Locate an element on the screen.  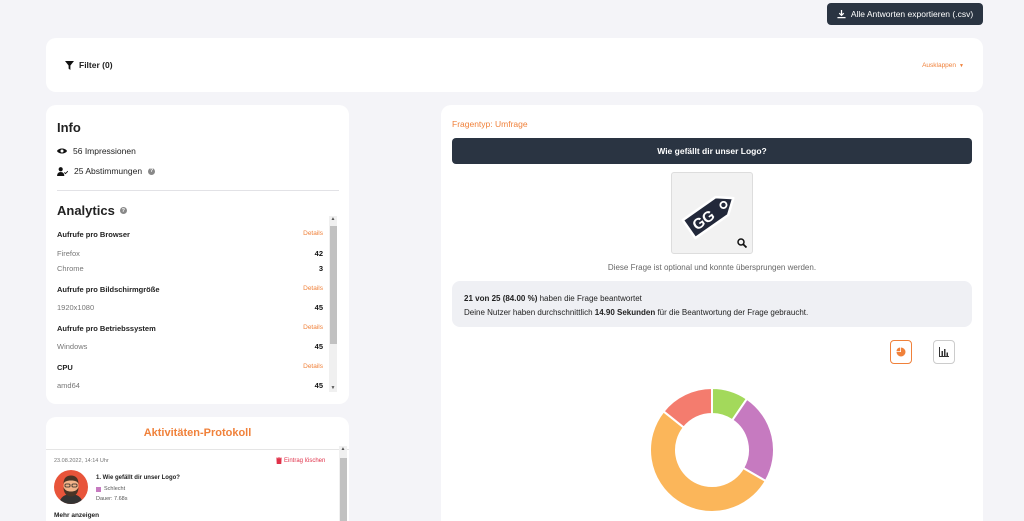
analytics-title: Analytics ? is located at coordinates (92, 210).